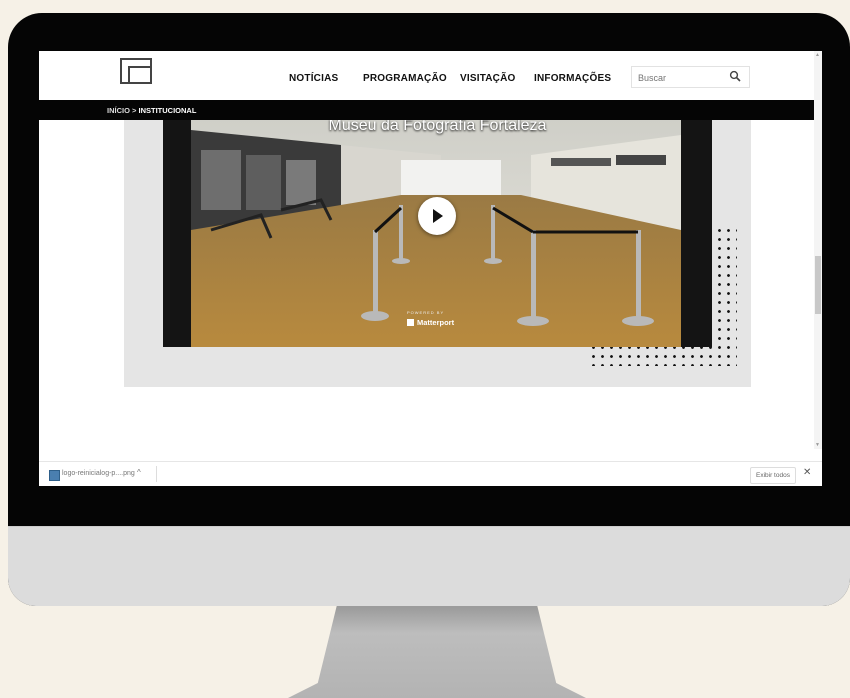 The height and width of the screenshot is (698, 850). Describe the element at coordinates (735, 76) in the screenshot. I see `search-icon` at that location.